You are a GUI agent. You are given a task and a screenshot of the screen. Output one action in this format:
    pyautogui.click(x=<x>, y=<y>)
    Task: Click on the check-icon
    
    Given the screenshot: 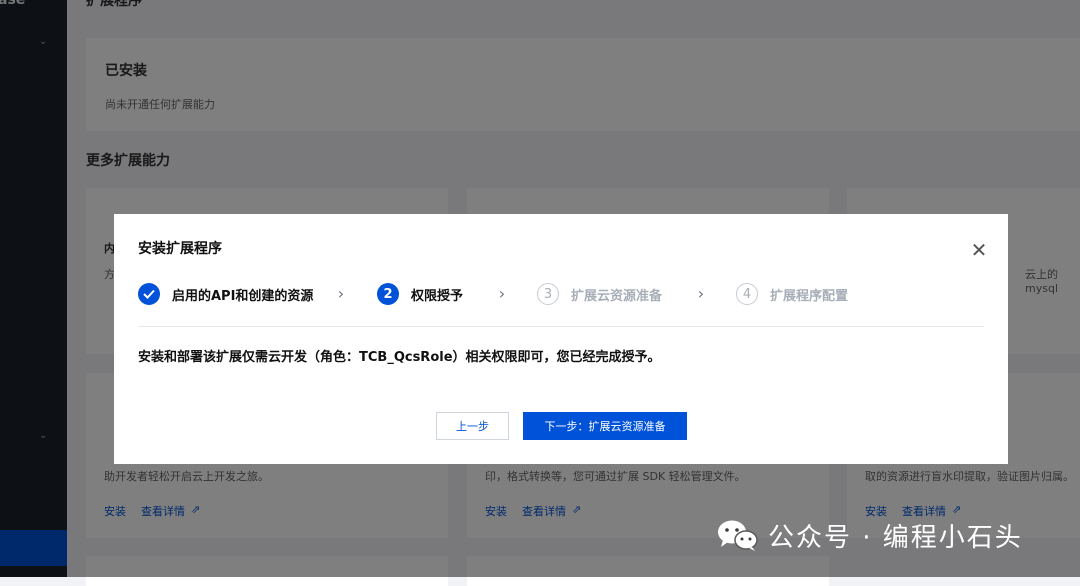 What is the action you would take?
    pyautogui.click(x=149, y=294)
    